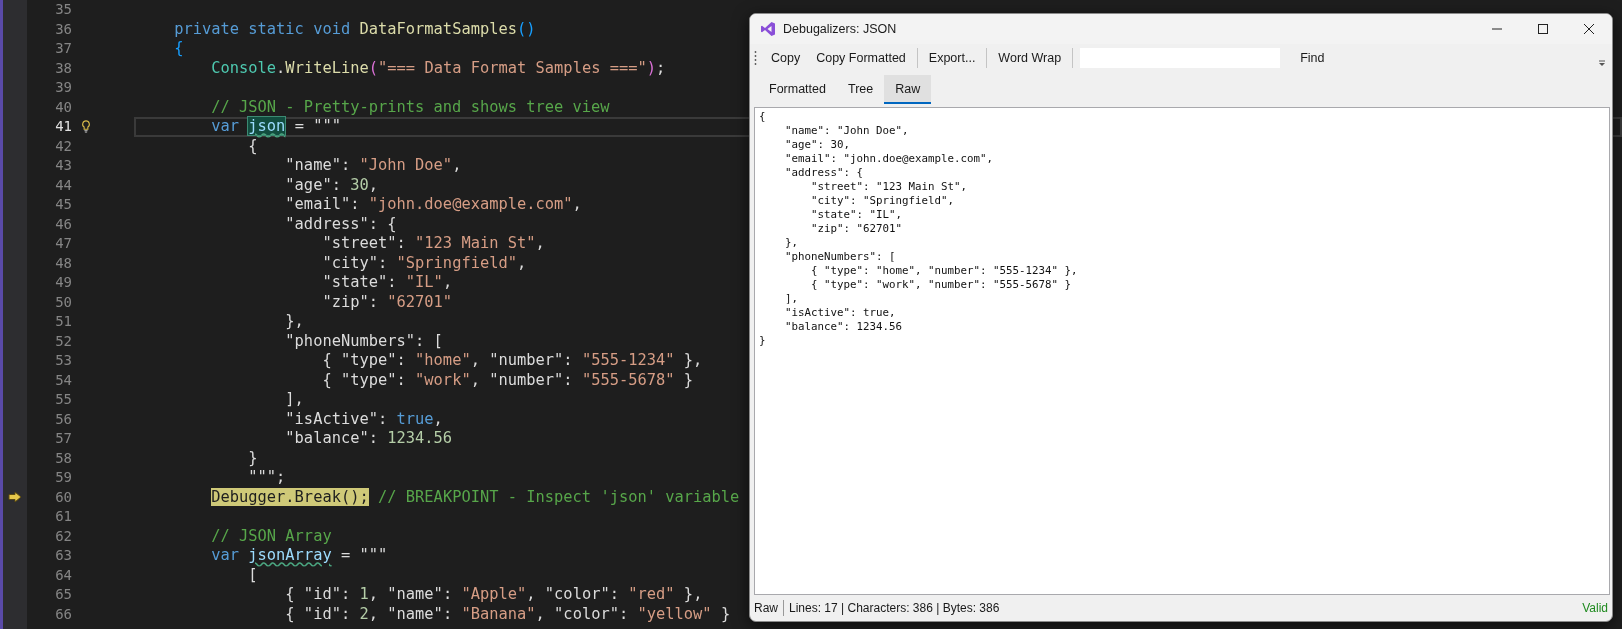 Image resolution: width=1622 pixels, height=629 pixels. What do you see at coordinates (387, 282) in the screenshot?
I see `code-line: "state": "IL",` at bounding box center [387, 282].